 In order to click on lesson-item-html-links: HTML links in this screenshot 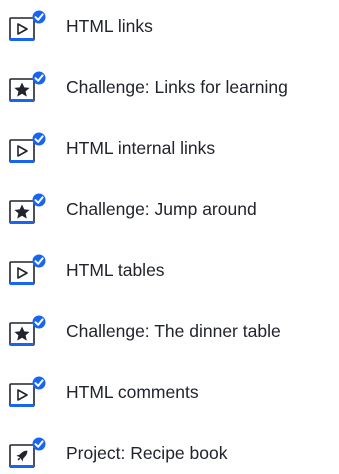, I will do `click(169, 26)`.